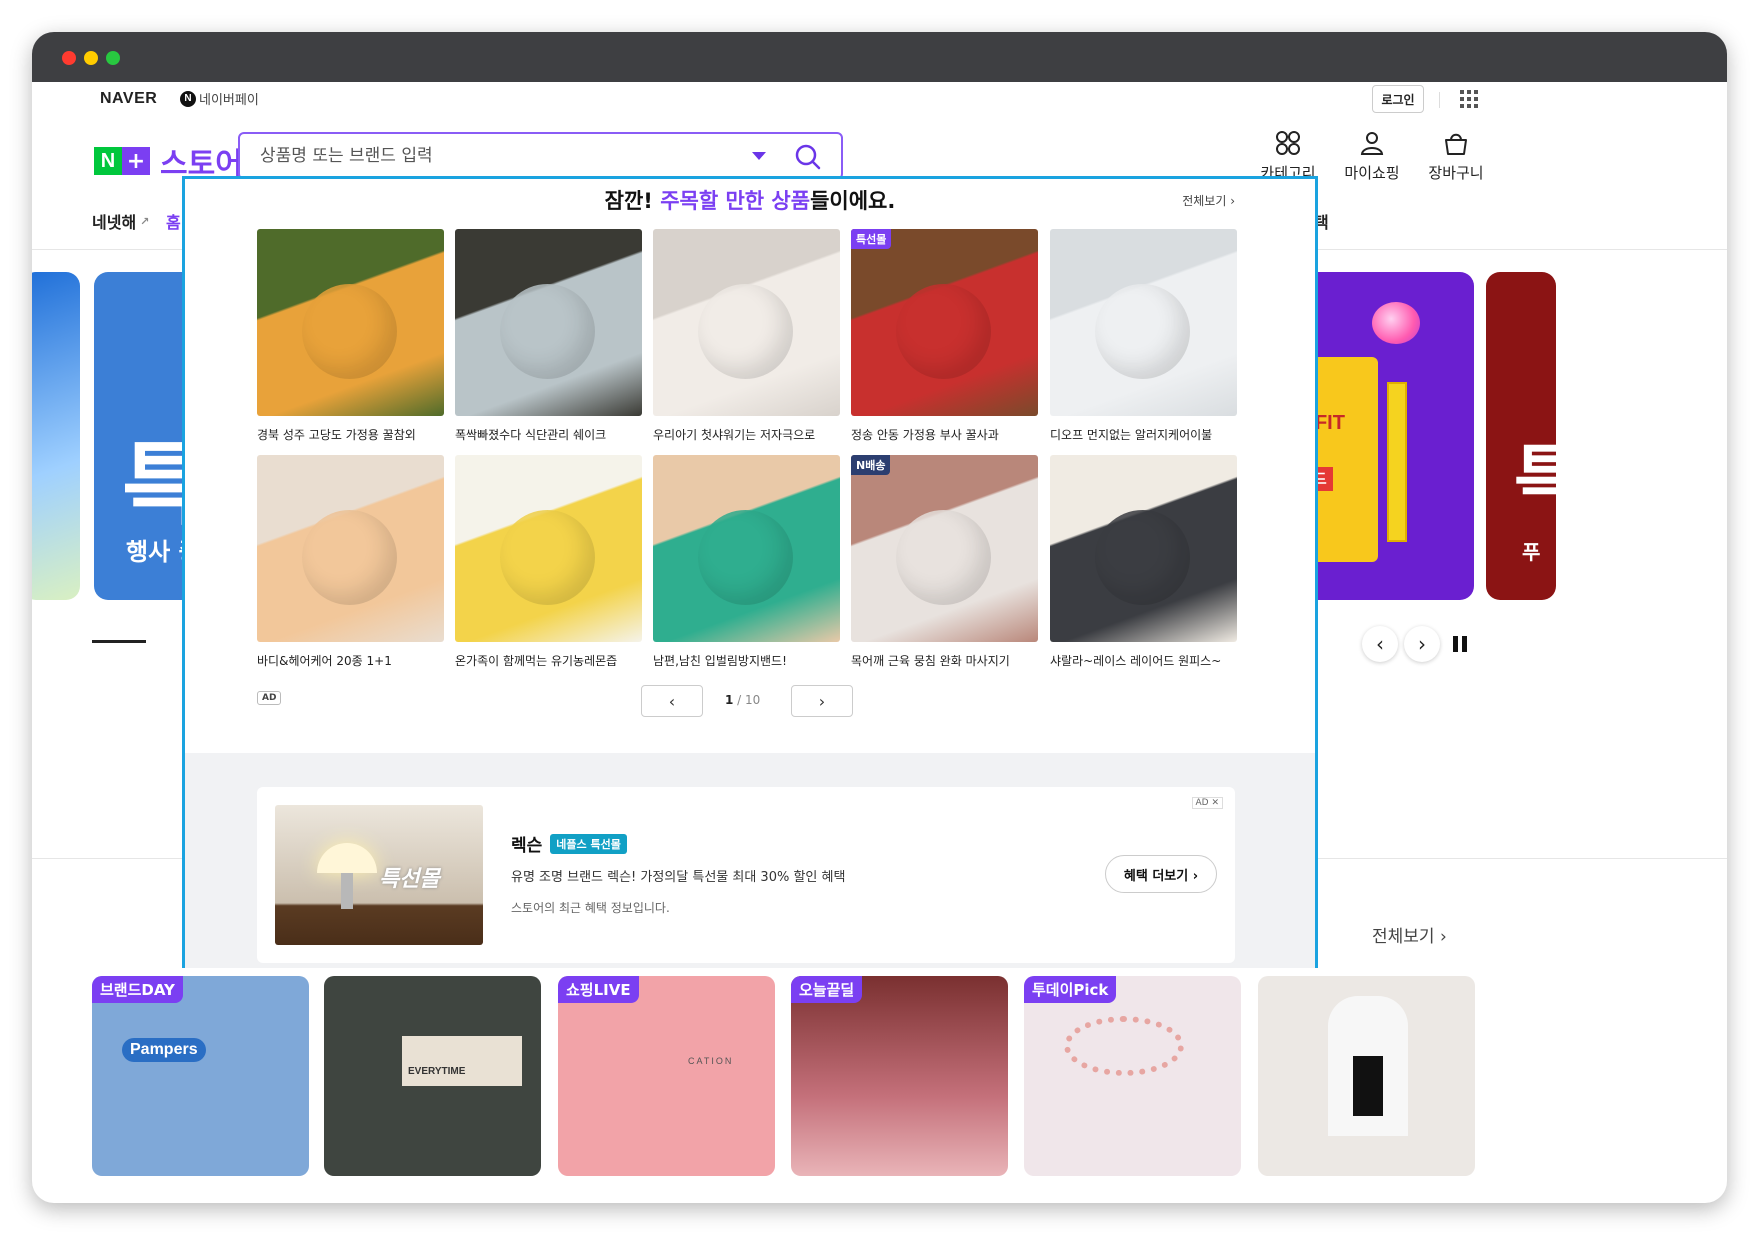 The width and height of the screenshot is (1759, 1235). I want to click on myshopping-button: 마이쇼핑, so click(1372, 156).